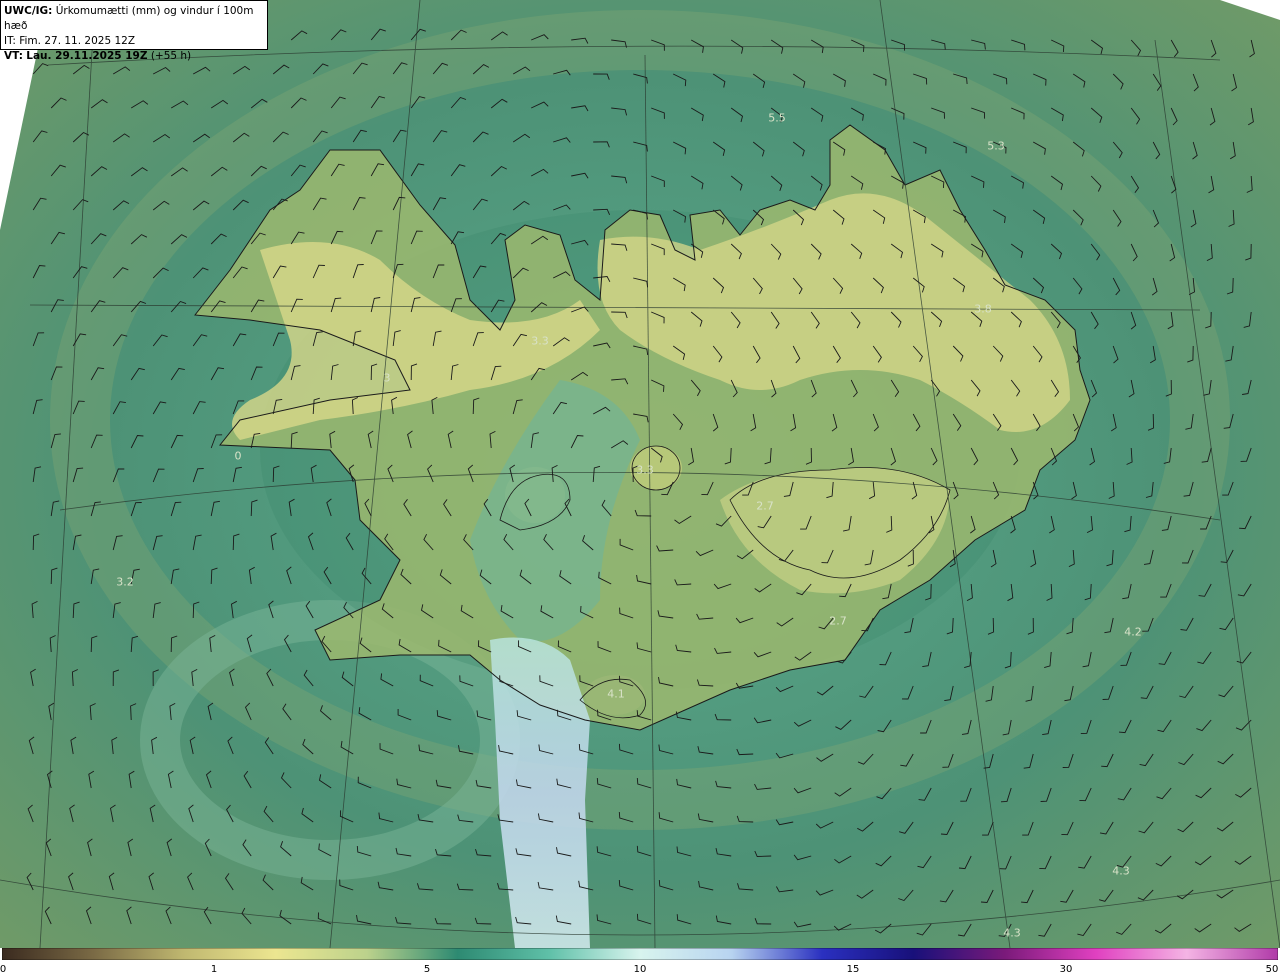 The image size is (1280, 978). Describe the element at coordinates (1133, 632) in the screenshot. I see `value-label: 4.2` at that location.